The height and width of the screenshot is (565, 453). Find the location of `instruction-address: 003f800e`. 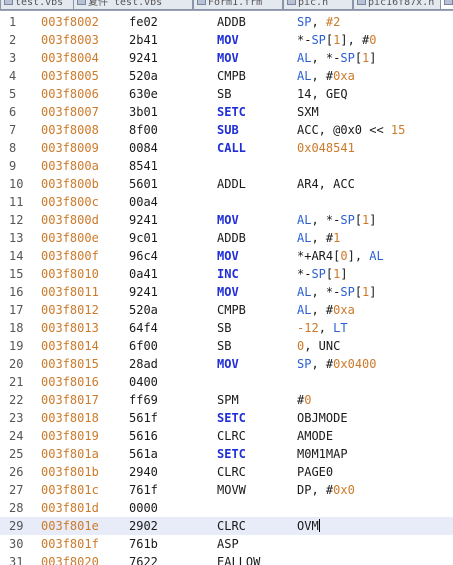

instruction-address: 003f800e is located at coordinates (70, 238).